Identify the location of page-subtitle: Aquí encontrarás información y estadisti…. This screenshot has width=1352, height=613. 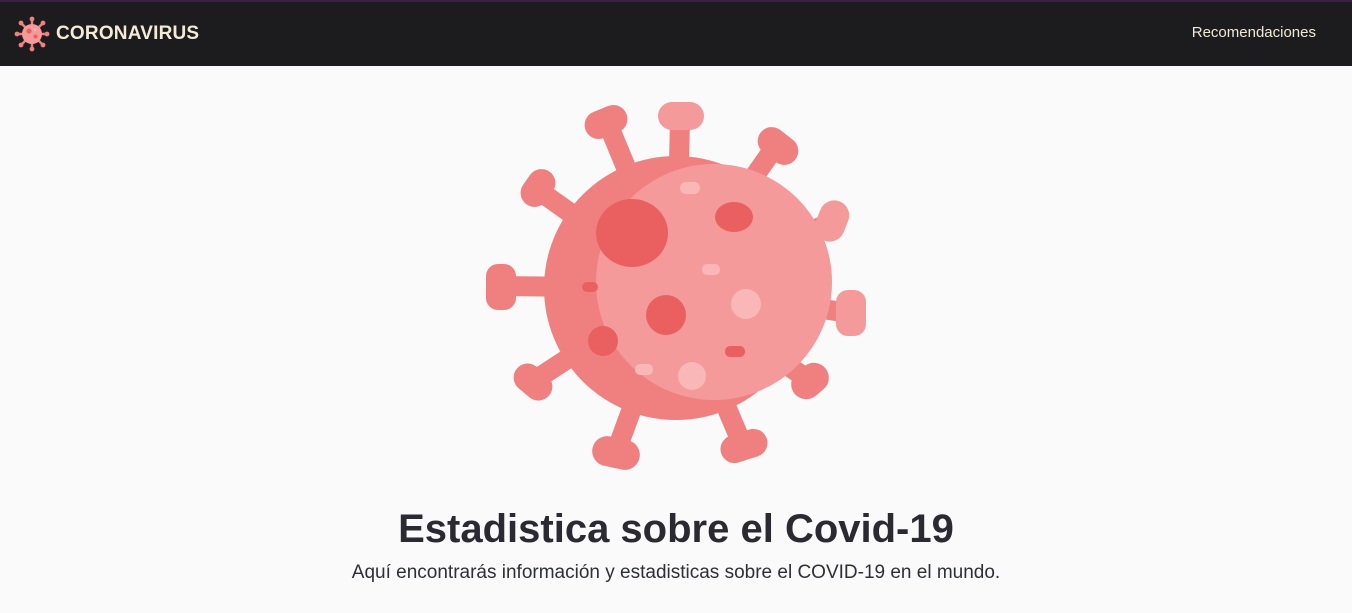
(676, 572).